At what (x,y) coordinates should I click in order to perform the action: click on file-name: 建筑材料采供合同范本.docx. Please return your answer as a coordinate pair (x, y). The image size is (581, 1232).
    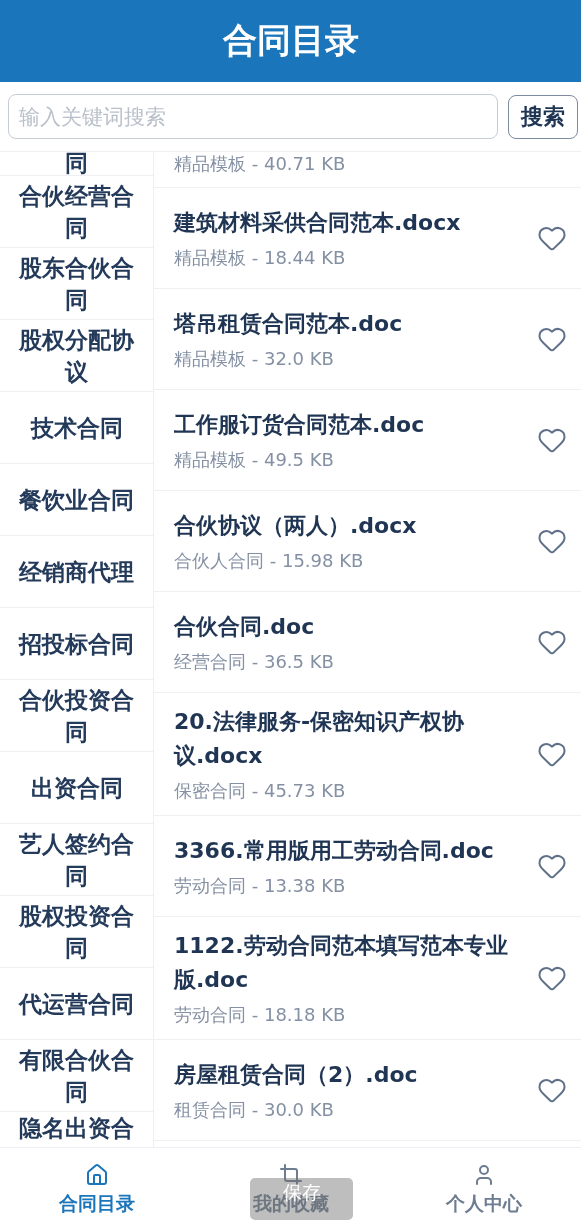
    Looking at the image, I should click on (351, 223).